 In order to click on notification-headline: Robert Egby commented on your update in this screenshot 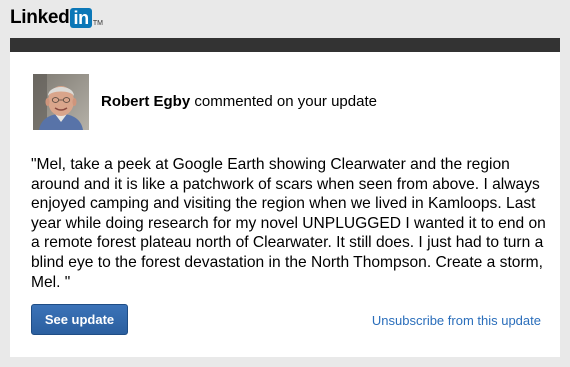, I will do `click(239, 102)`.